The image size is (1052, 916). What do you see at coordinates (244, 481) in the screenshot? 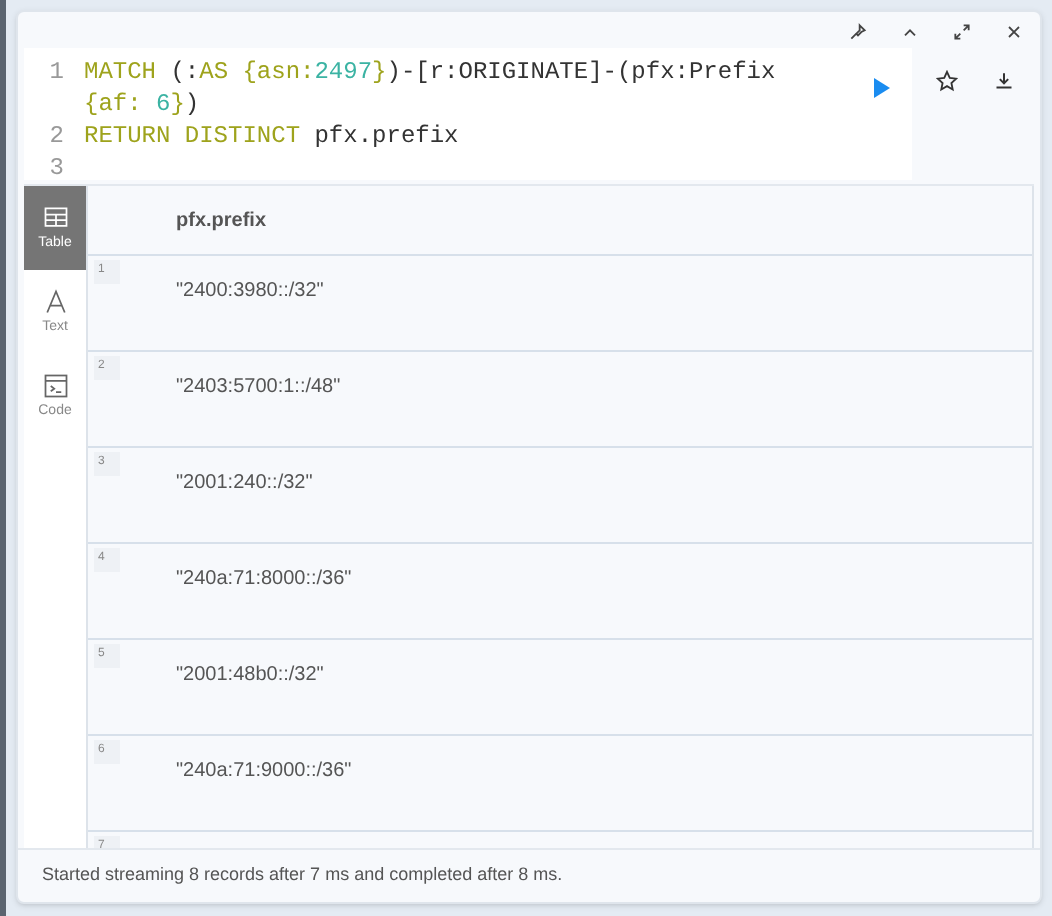
I see `table-cell-text: "2001:240::/32"` at bounding box center [244, 481].